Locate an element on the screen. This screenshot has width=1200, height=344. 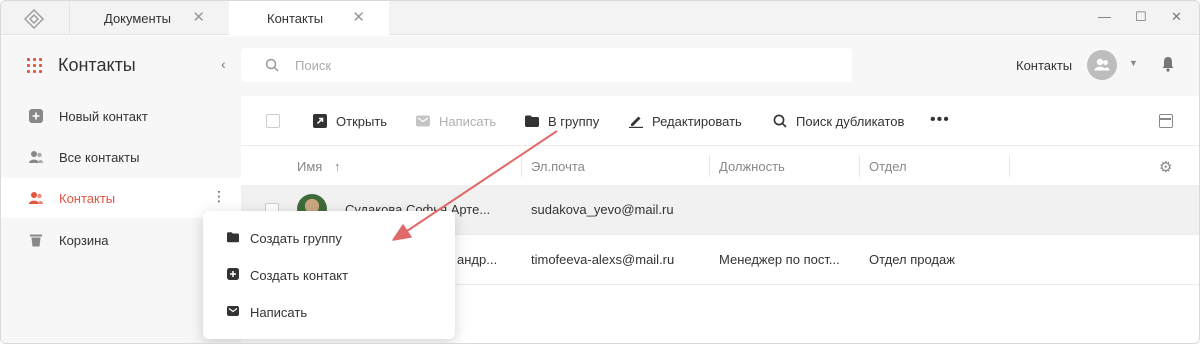
sidebar-item-label: Новый контакт is located at coordinates (103, 116).